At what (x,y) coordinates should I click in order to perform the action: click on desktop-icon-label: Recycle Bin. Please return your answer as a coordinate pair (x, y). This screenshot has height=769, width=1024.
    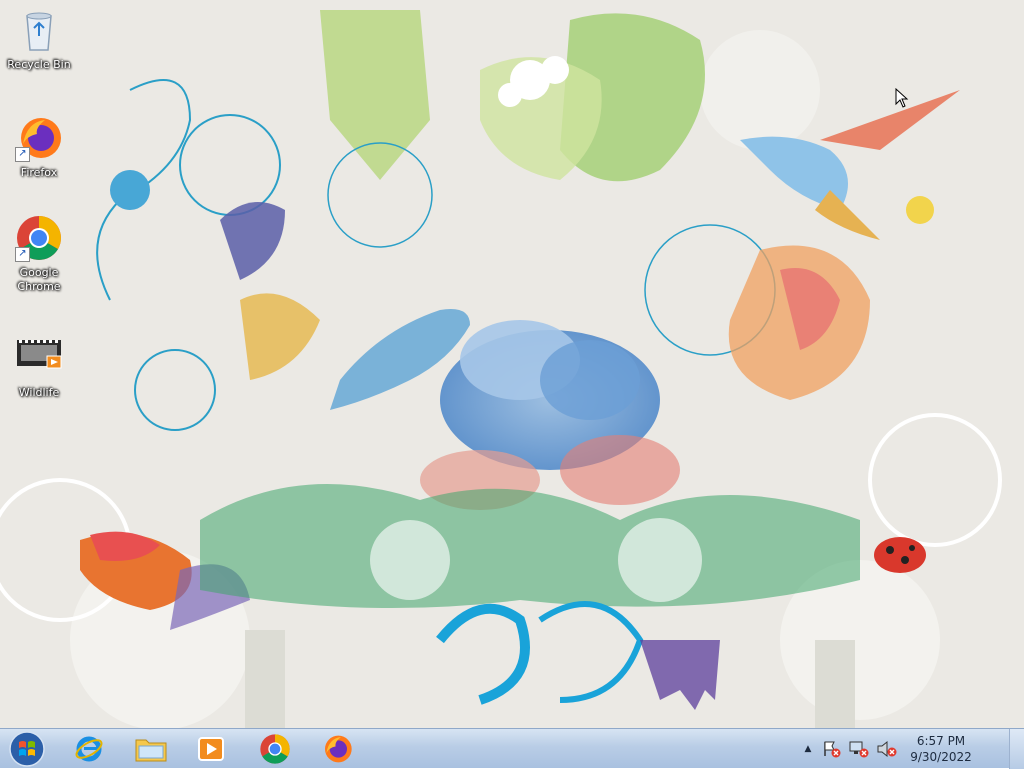
    Looking at the image, I should click on (39, 64).